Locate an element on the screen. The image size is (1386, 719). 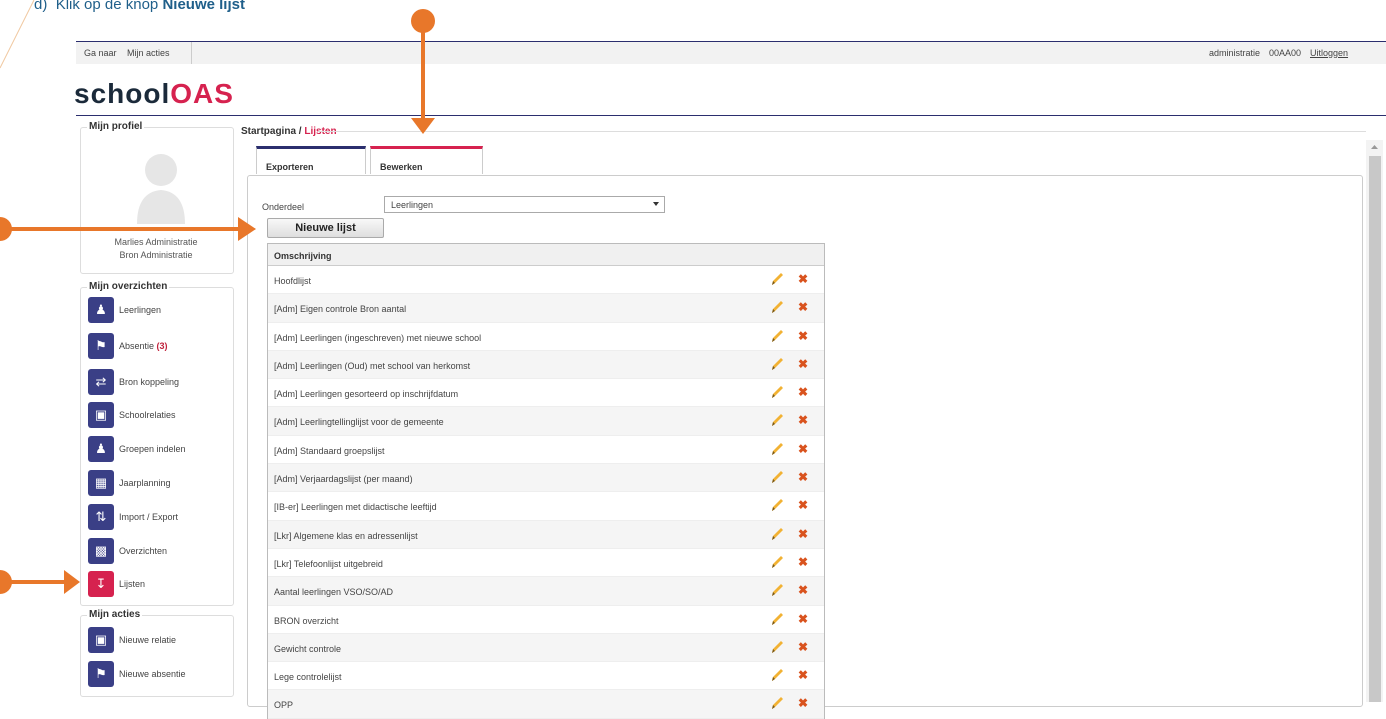
my-actions-menu: Mijn acties is located at coordinates (148, 53).